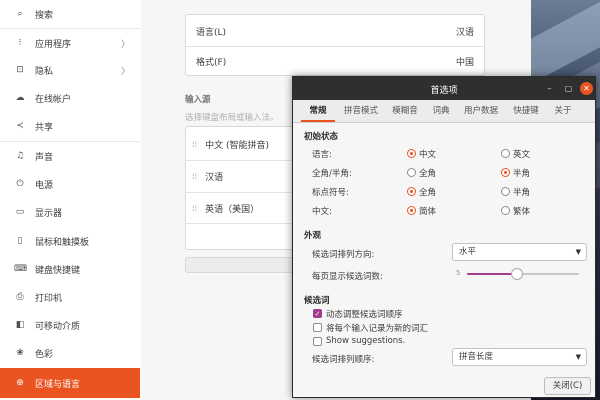 This screenshot has height=400, width=600. What do you see at coordinates (49, 213) in the screenshot?
I see `sidebar-item-label: 显示器` at bounding box center [49, 213].